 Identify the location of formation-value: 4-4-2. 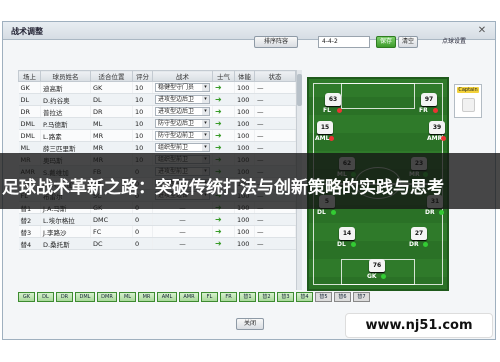
(330, 41).